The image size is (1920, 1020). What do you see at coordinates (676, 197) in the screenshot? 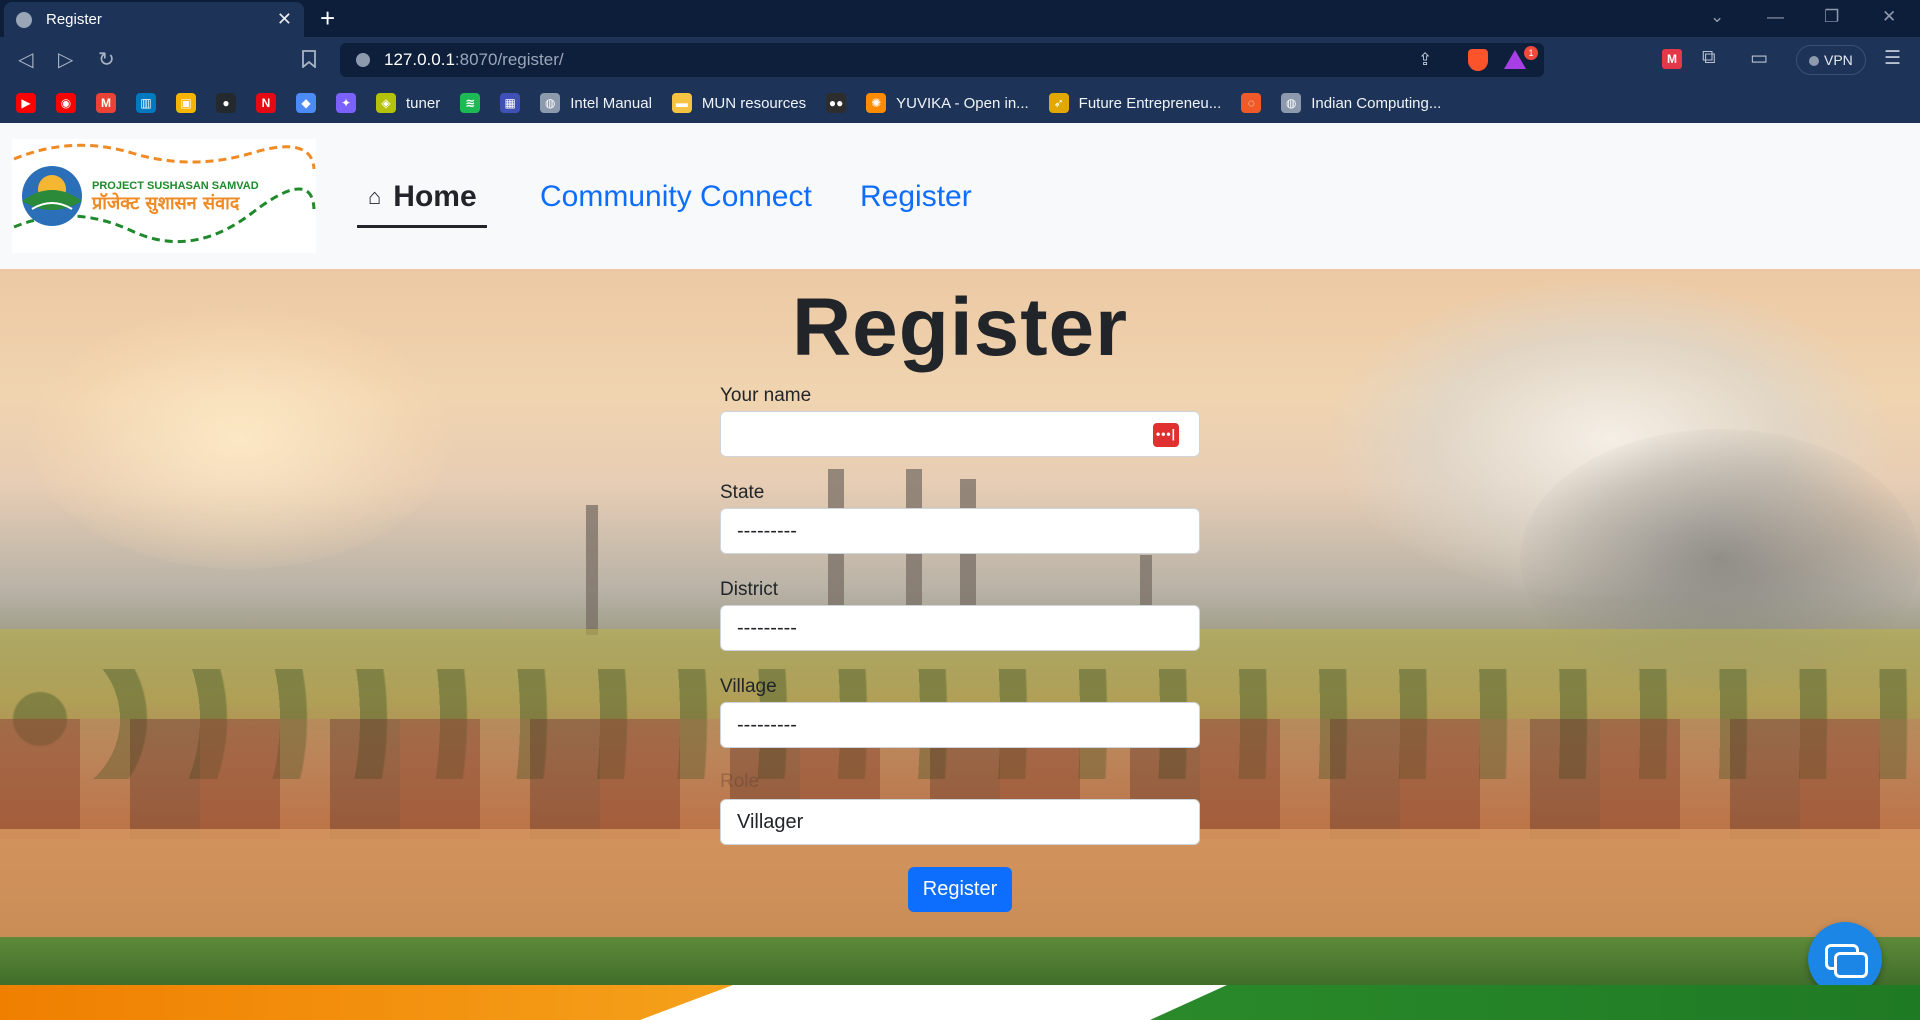
I see `nav-community-connect: Community Connect` at bounding box center [676, 197].